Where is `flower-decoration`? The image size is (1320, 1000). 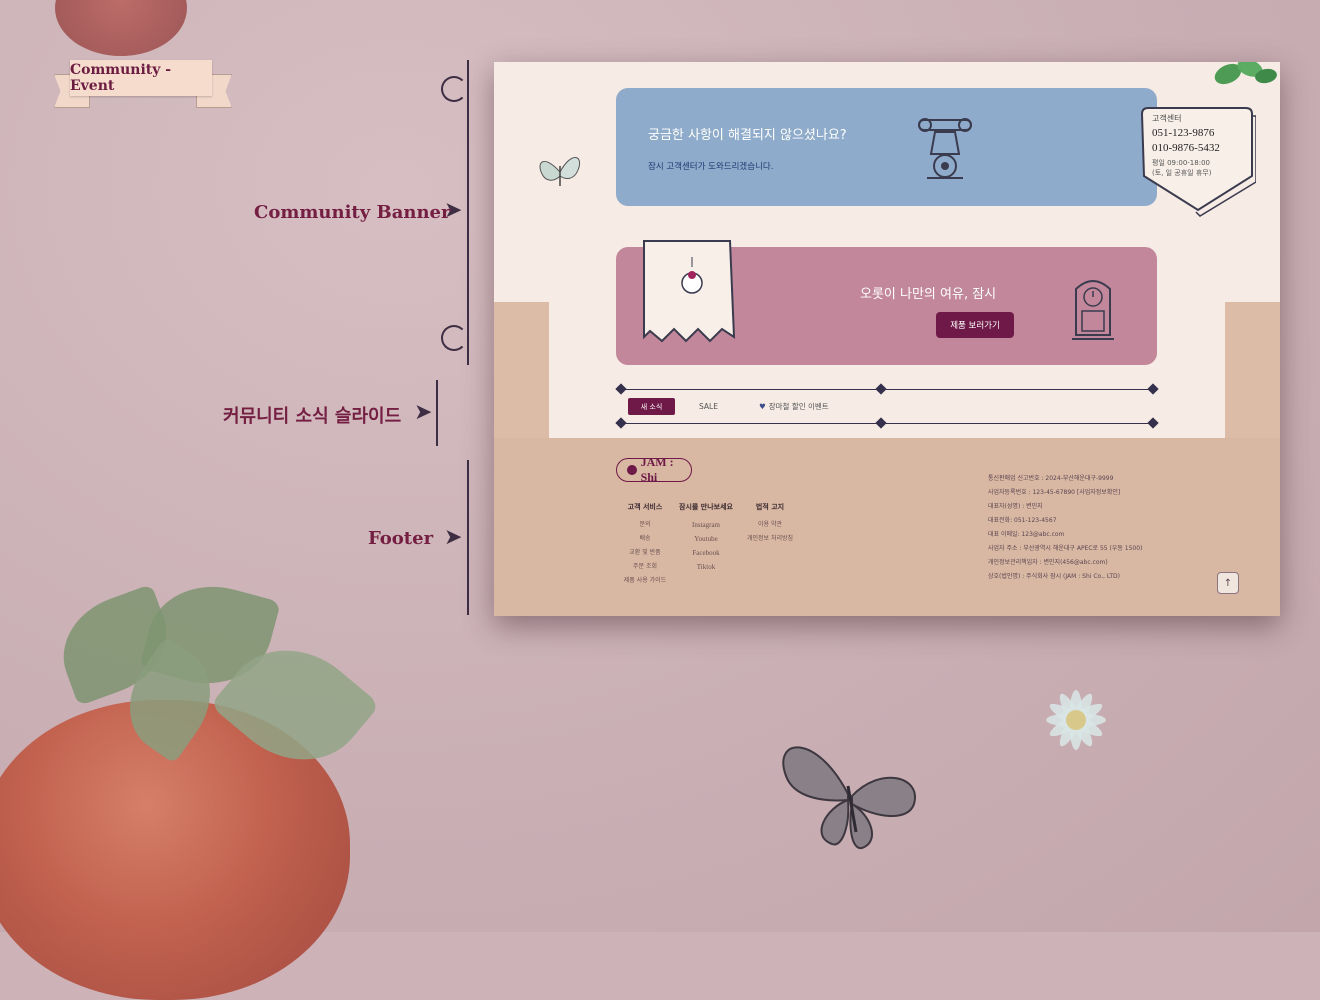
flower-decoration is located at coordinates (1076, 720).